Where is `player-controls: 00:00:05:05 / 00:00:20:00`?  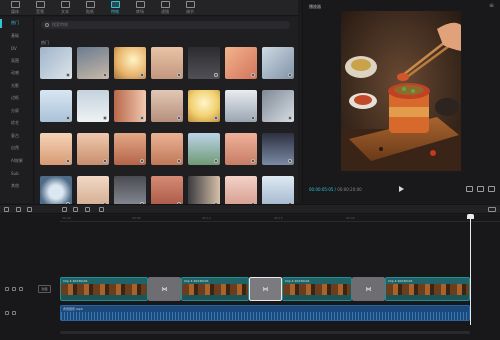 player-controls: 00:00:05:05 / 00:00:20:00 is located at coordinates (401, 190).